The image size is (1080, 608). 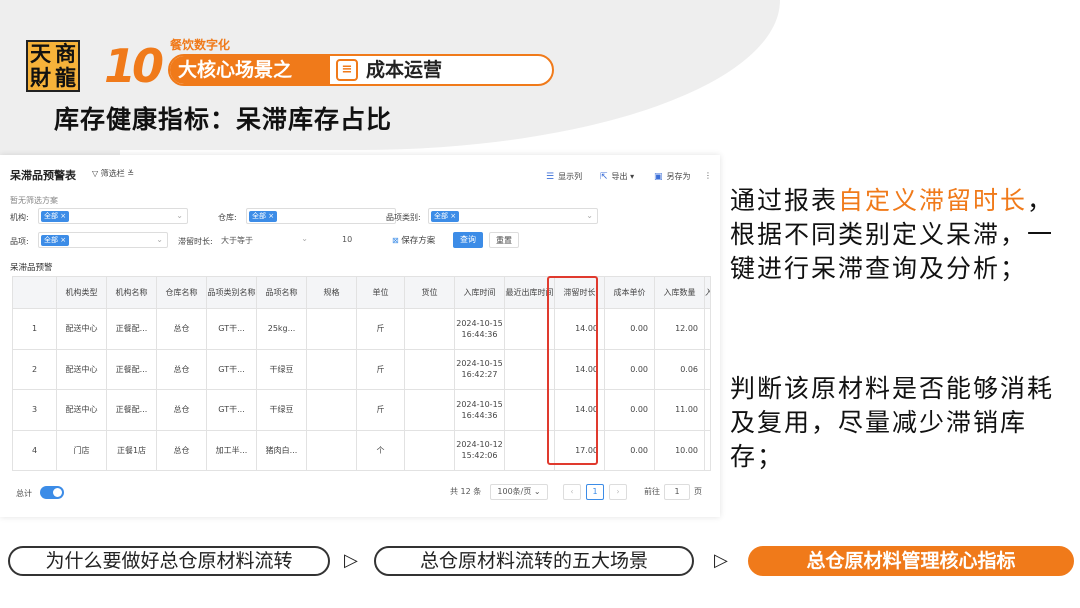 I want to click on table-header-cell: 仓库名称, so click(x=181, y=292).